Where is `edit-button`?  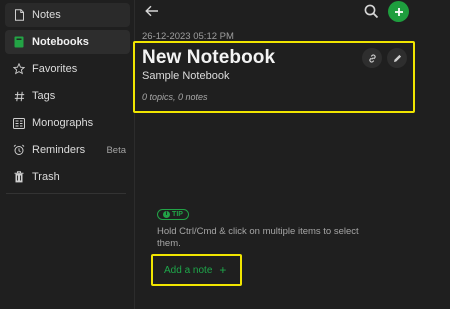 edit-button is located at coordinates (397, 58).